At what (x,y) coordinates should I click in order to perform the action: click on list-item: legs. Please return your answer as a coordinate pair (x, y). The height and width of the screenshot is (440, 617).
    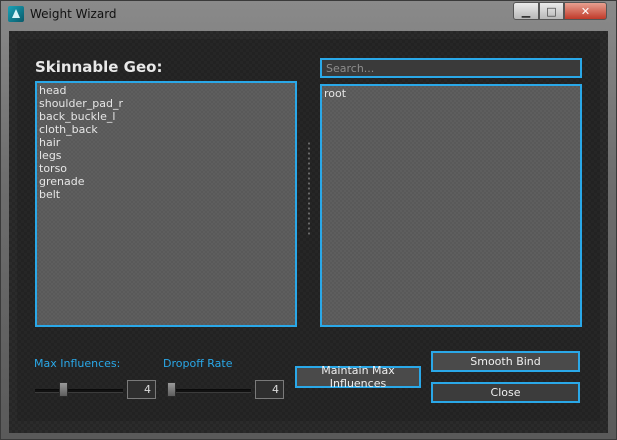
    Looking at the image, I should click on (166, 155).